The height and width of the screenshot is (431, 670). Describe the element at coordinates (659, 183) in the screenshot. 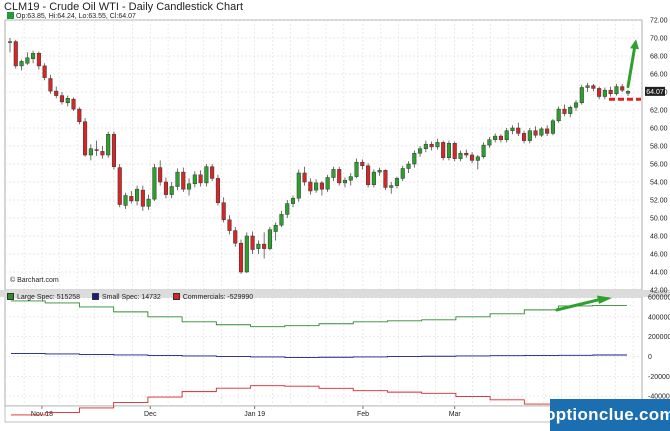

I see `price-tick-label: 54.00` at that location.